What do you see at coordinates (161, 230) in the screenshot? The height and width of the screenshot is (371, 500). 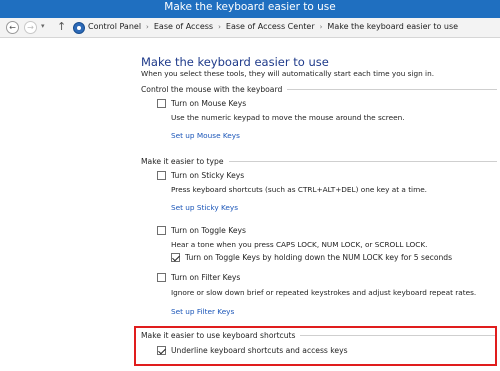 I see `toggle-keys-checkbox` at bounding box center [161, 230].